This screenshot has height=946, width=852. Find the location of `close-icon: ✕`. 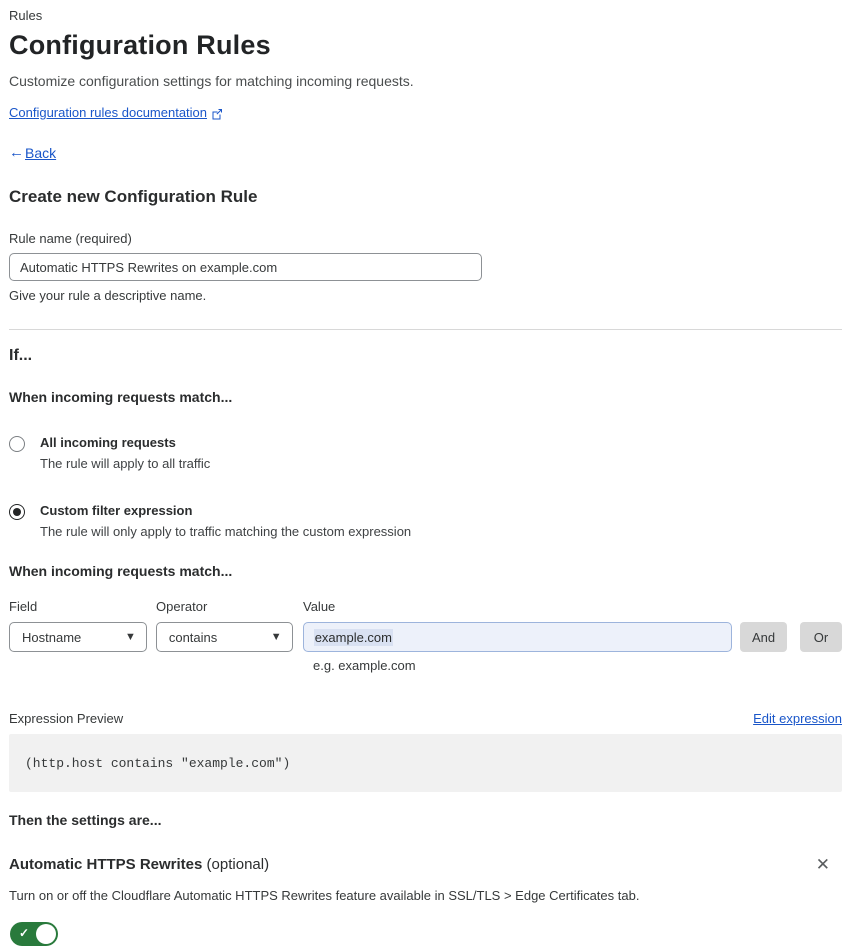

close-icon: ✕ is located at coordinates (823, 864).